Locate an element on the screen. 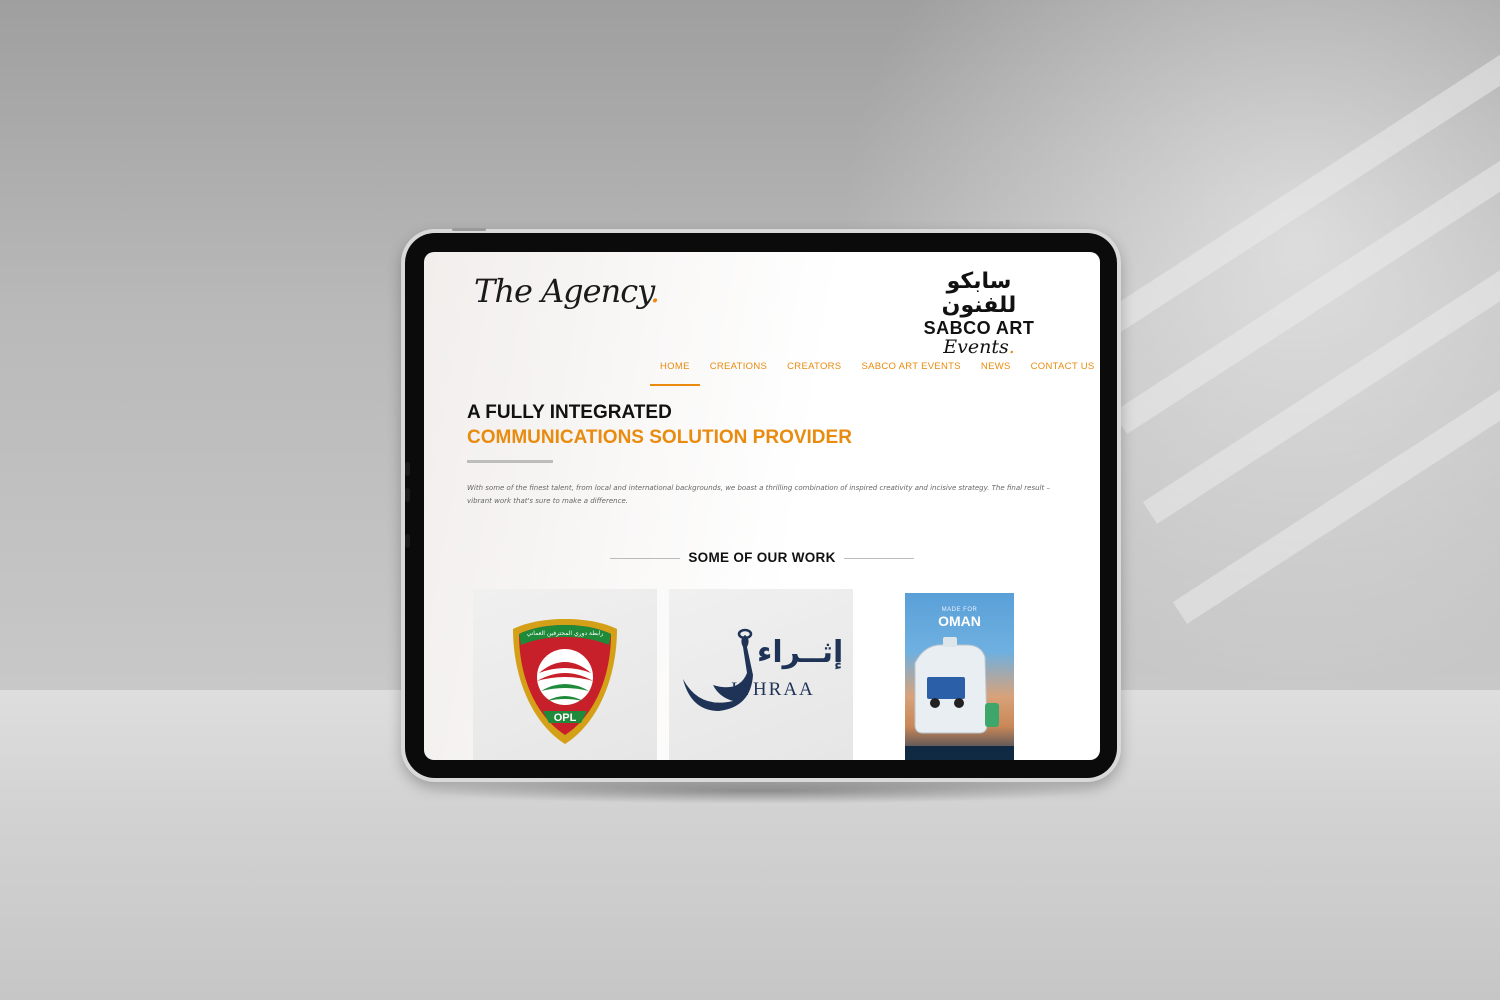  section-rule-right is located at coordinates (879, 558).